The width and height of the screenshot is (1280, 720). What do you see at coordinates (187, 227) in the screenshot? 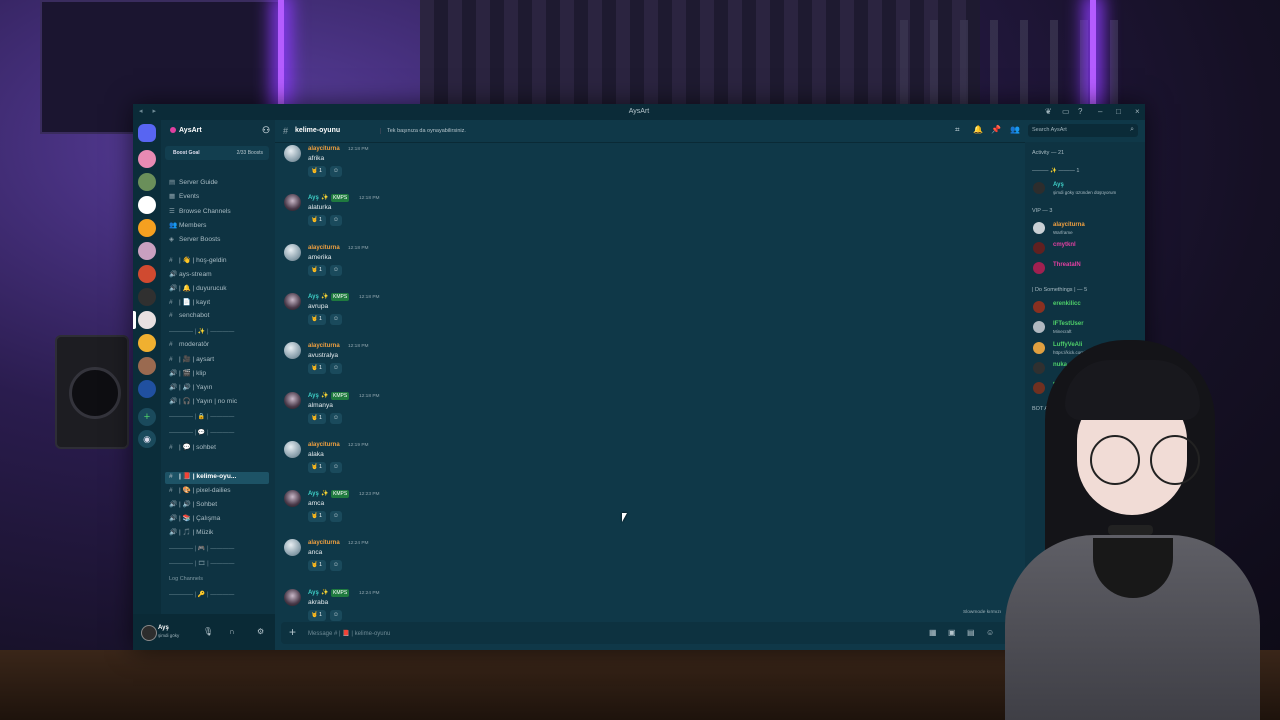
I see `nav-item: 👥 Members` at bounding box center [187, 227].